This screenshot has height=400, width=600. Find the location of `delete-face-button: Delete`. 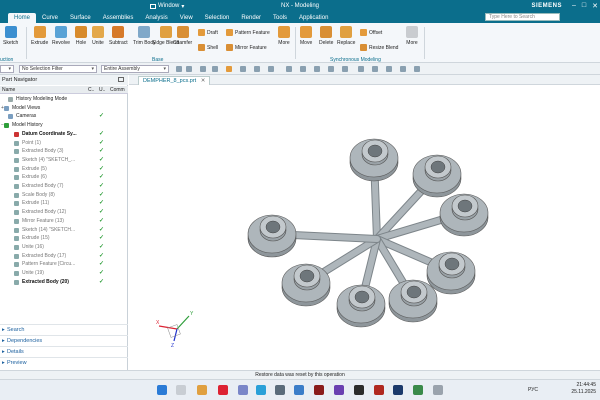

delete-face-button: Delete is located at coordinates (326, 36).